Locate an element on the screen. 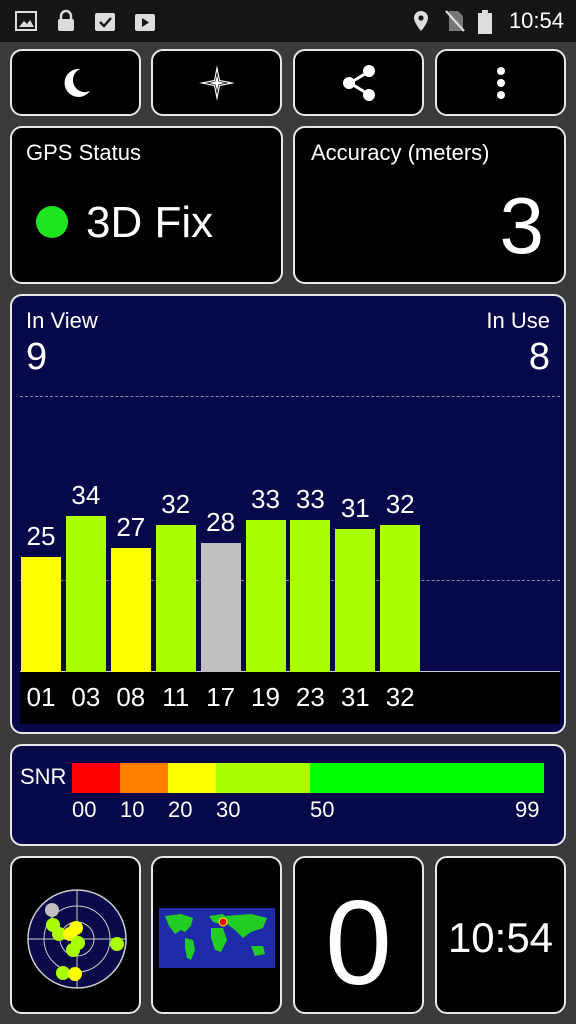 The image size is (576, 1024). prn-label-row: 01 03 08 11 17 19 23 31 32 is located at coordinates (290, 698).